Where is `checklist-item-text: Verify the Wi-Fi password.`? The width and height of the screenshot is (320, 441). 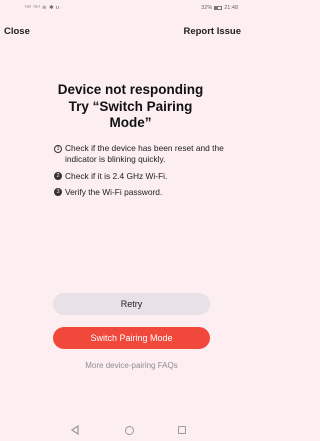 checklist-item-text: Verify the Wi-Fi password. is located at coordinates (114, 191).